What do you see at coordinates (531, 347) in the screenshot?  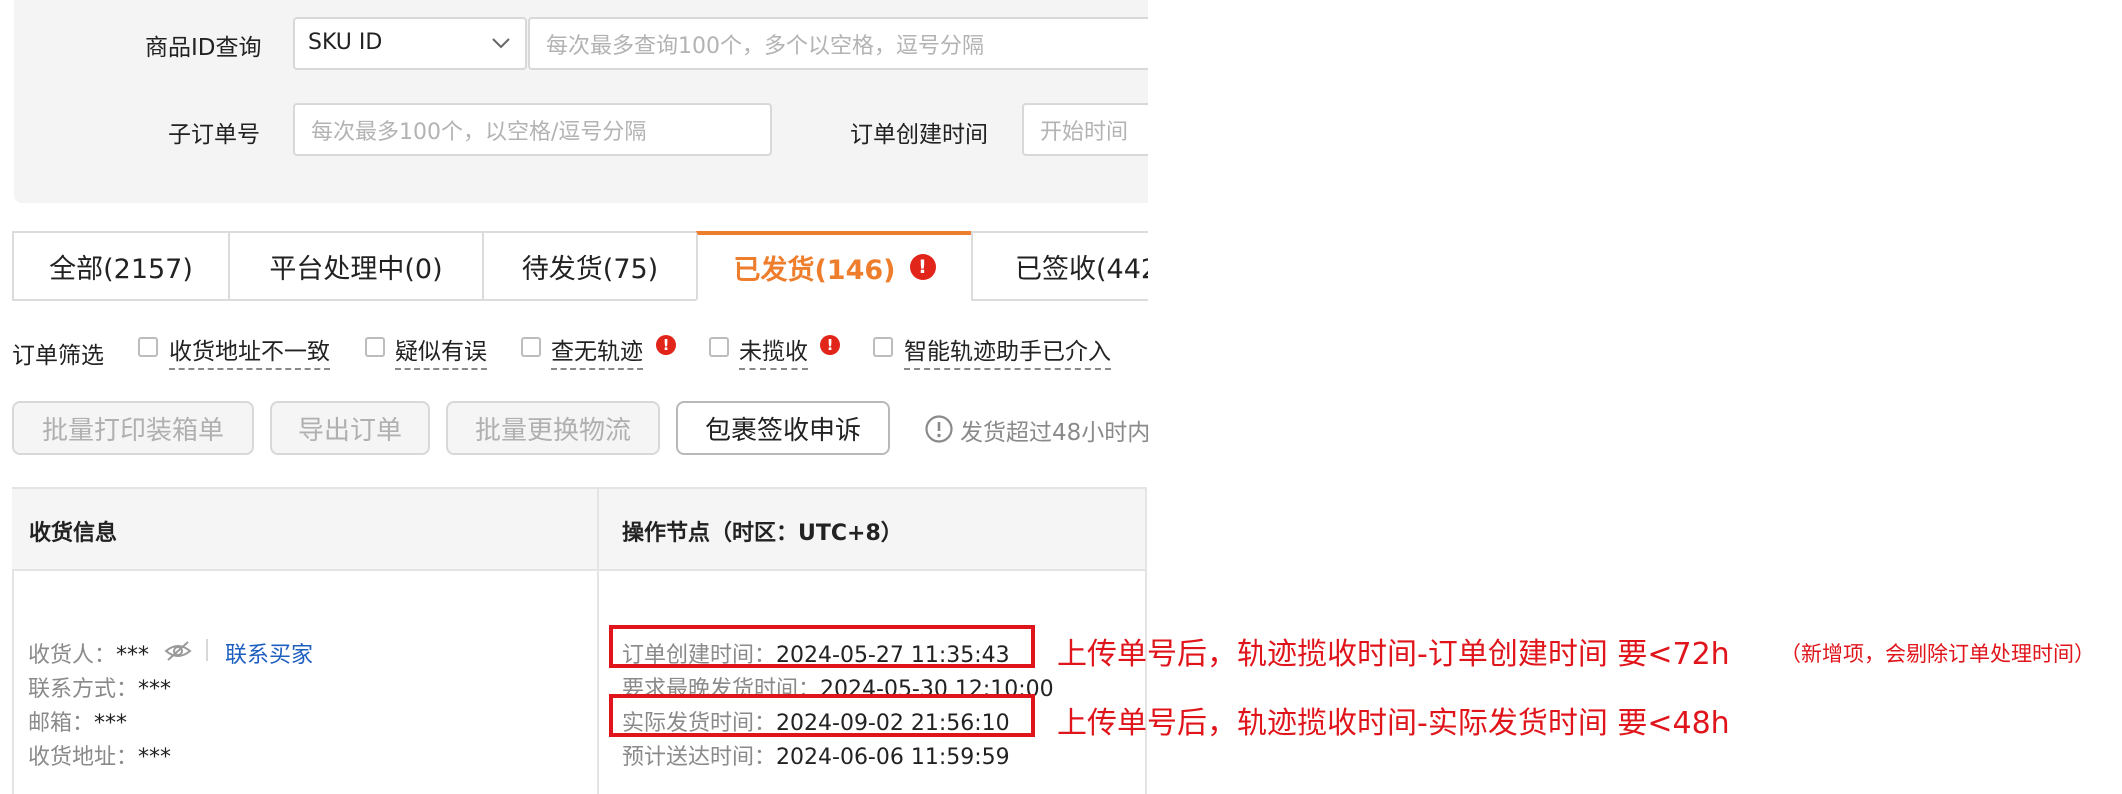 I see `filter-no-tracking-checkbox` at bounding box center [531, 347].